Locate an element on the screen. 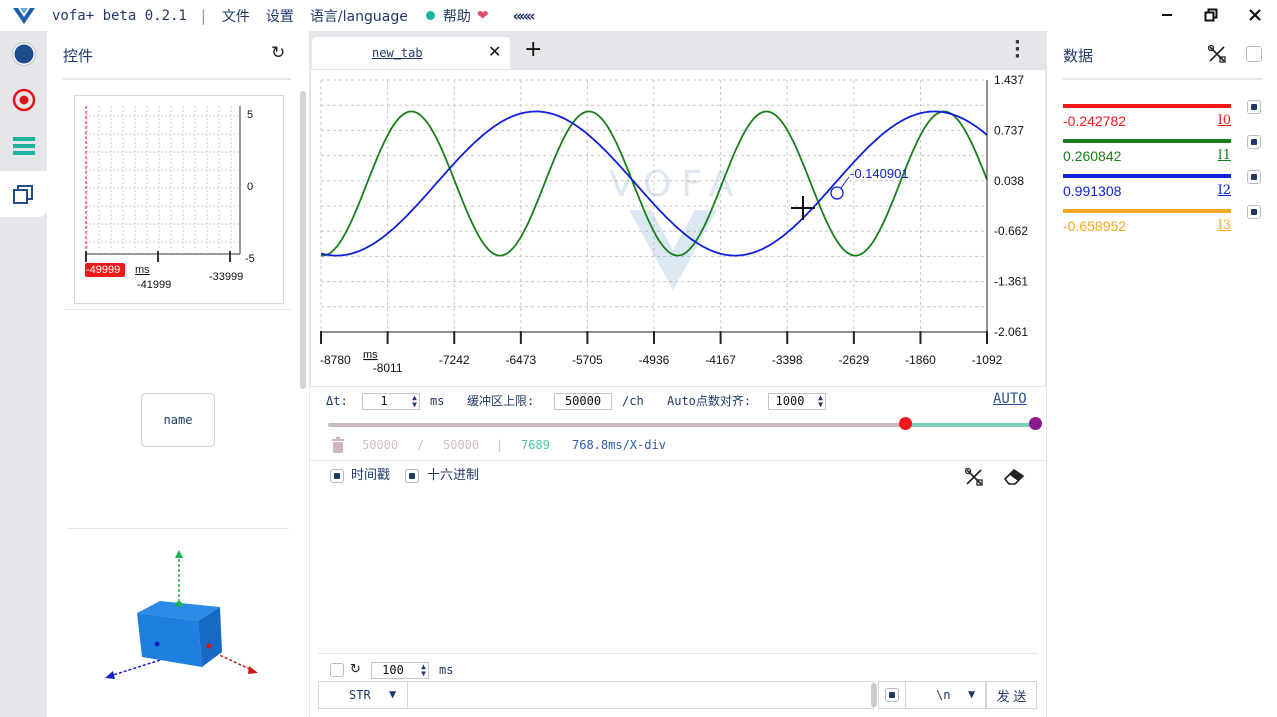 The height and width of the screenshot is (717, 1277). svg-text: VOFA is located at coordinates (676, 184).